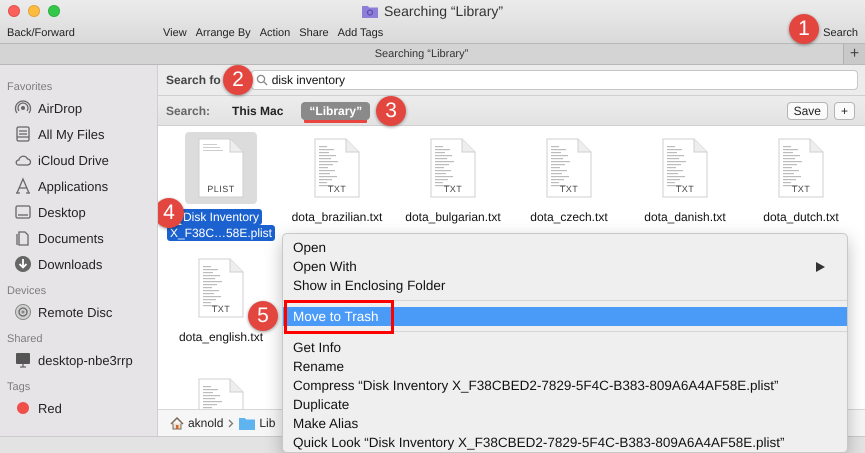 The height and width of the screenshot is (453, 865). I want to click on minimize-button, so click(34, 11).